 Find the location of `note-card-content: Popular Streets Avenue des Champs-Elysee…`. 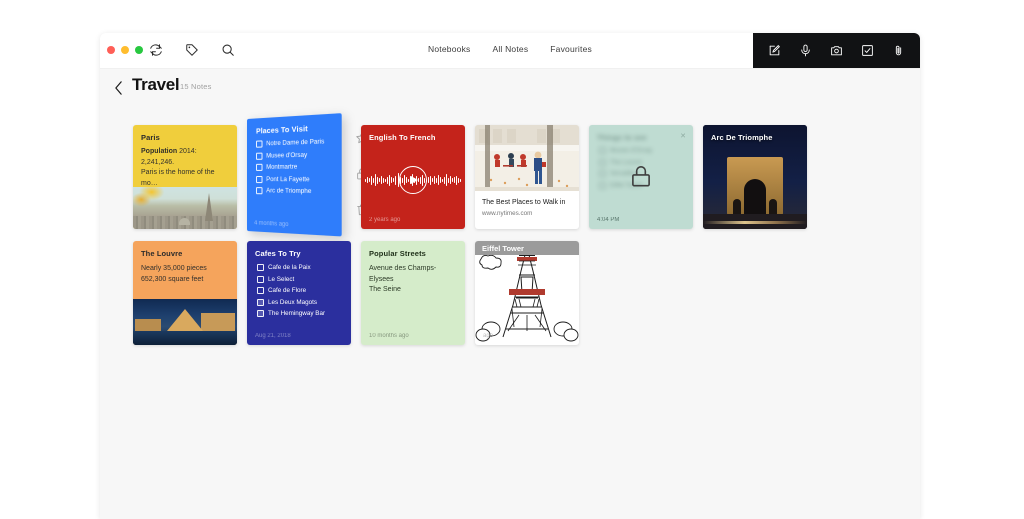

note-card-content: Popular Streets Avenue des Champs-Elysee… is located at coordinates (413, 268).